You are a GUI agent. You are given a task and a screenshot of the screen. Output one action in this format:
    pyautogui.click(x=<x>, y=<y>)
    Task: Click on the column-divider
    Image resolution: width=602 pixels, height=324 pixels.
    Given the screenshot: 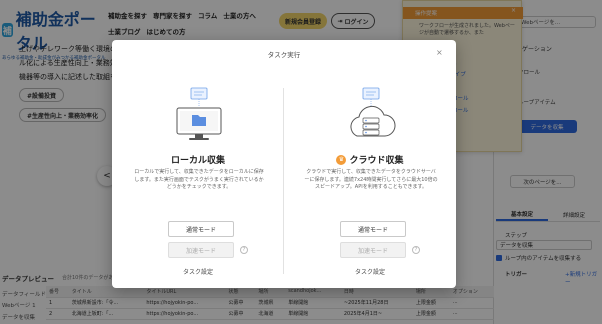 What is the action you would take?
    pyautogui.click(x=283, y=181)
    